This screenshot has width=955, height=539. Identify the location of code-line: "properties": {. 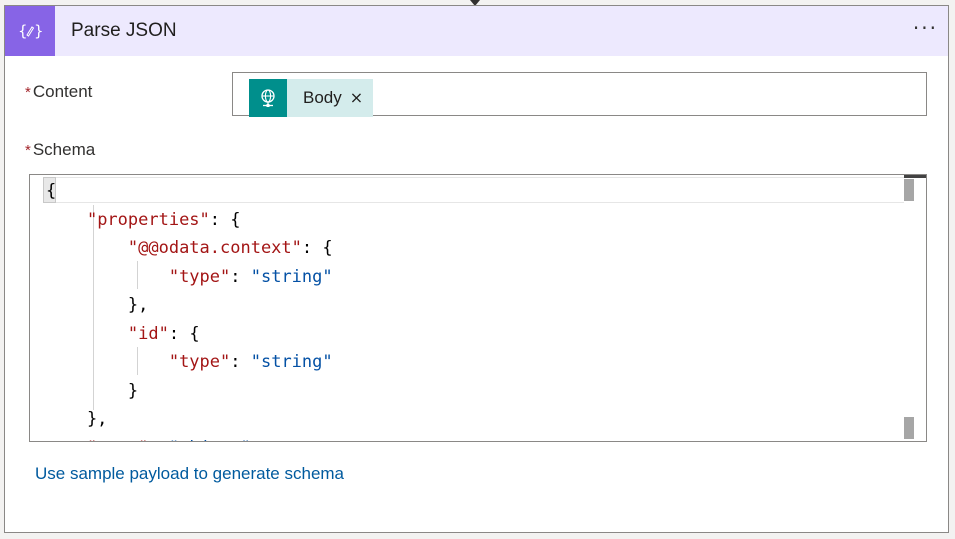
(189, 220).